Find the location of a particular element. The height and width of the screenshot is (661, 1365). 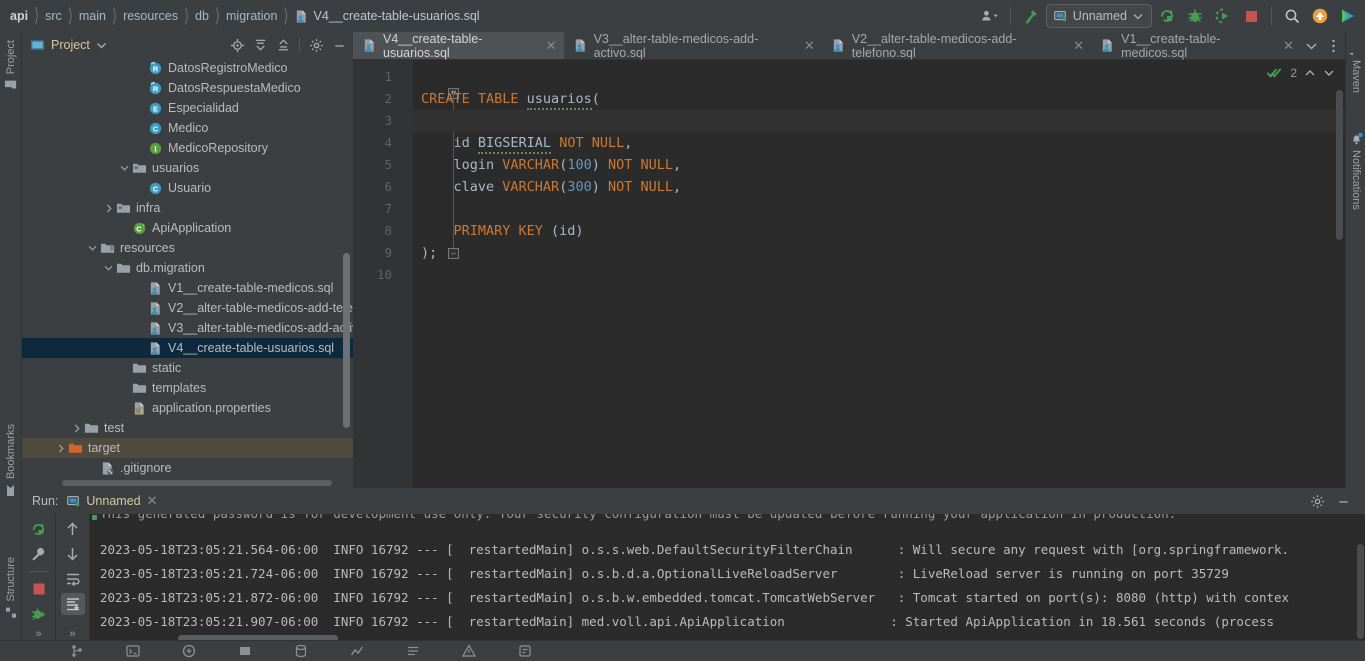

run-session-tab: Unnamed ✕ is located at coordinates (112, 501).